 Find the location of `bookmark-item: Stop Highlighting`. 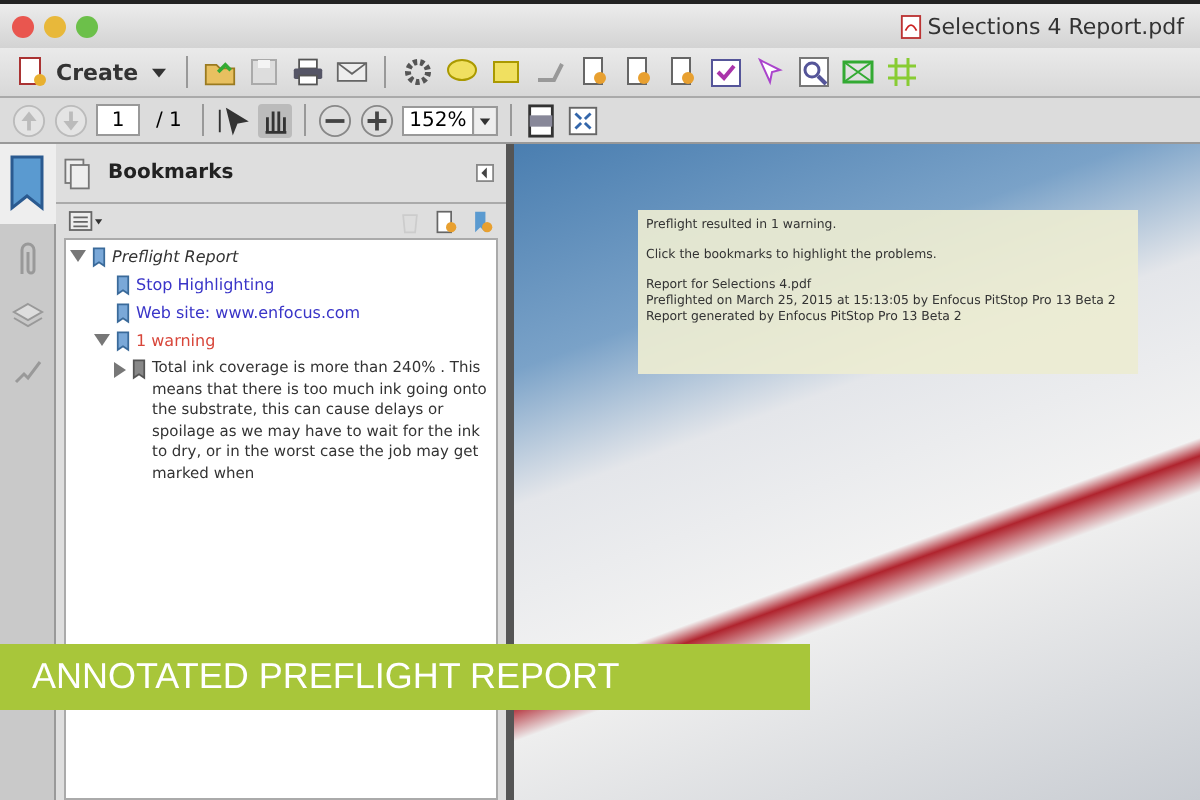

bookmark-item: Stop Highlighting is located at coordinates (205, 285).